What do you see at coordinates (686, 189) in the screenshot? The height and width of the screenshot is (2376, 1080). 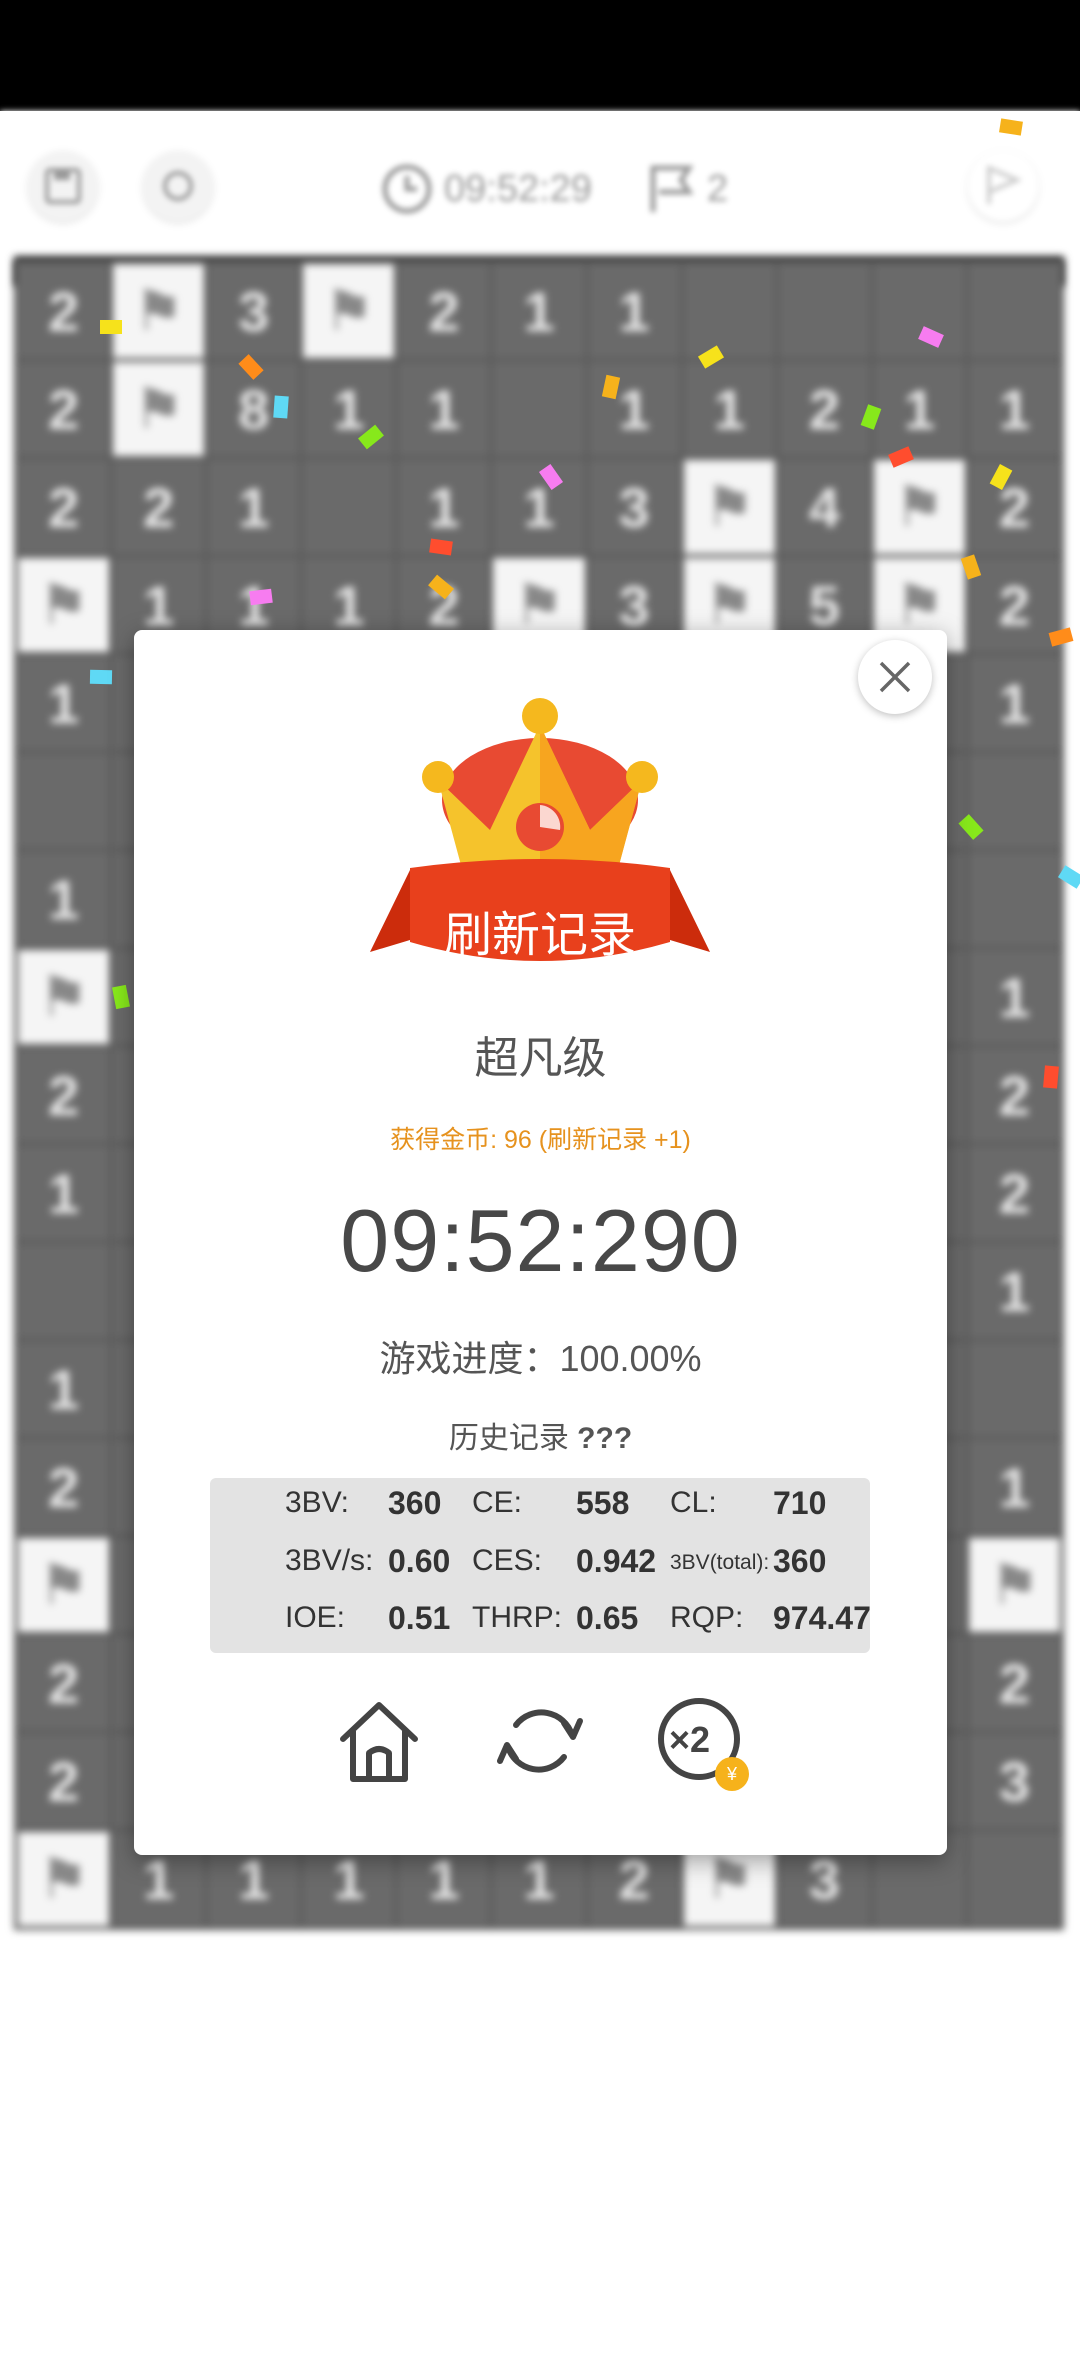 I see `flag-counter: 2` at bounding box center [686, 189].